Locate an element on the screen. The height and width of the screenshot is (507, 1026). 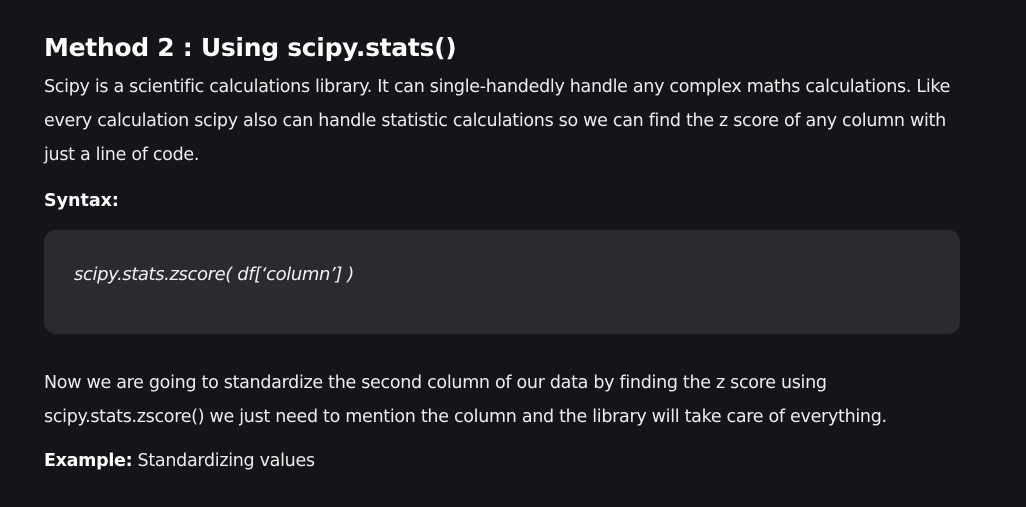
example-text: Standardizing values is located at coordinates (224, 461).